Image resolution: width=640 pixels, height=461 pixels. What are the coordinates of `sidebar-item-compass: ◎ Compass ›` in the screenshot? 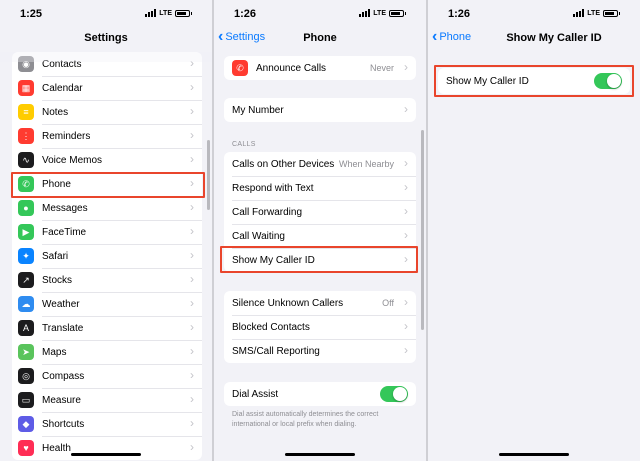 It's located at (107, 376).